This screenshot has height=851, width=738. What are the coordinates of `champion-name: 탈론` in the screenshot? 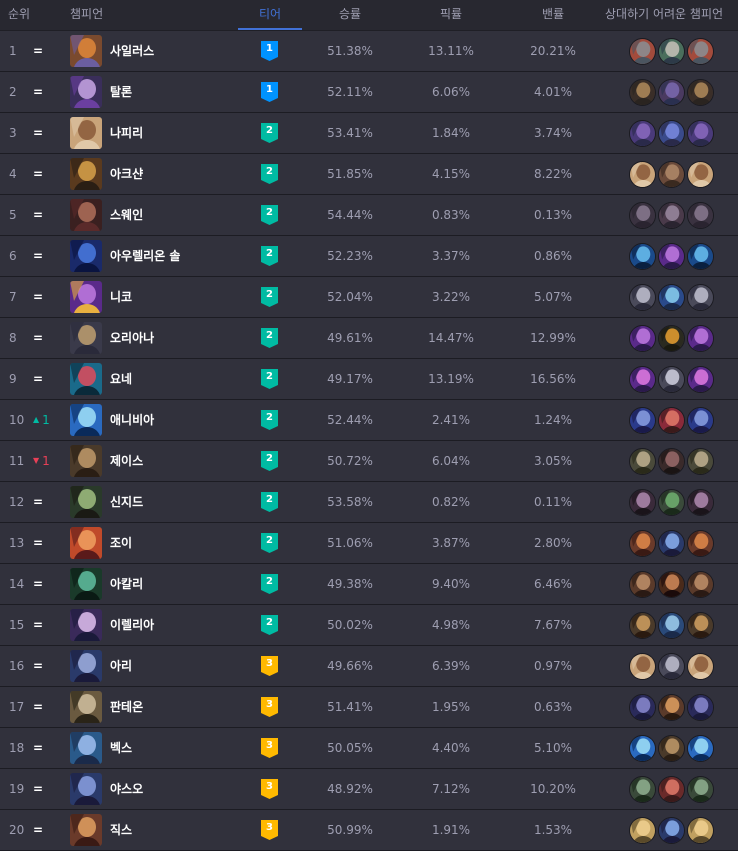 It's located at (121, 92).